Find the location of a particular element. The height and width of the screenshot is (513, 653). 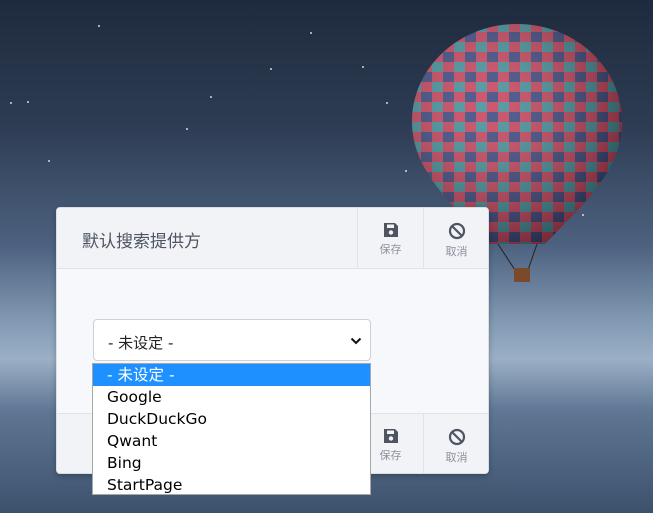

chevron-down-icon is located at coordinates (356, 341).